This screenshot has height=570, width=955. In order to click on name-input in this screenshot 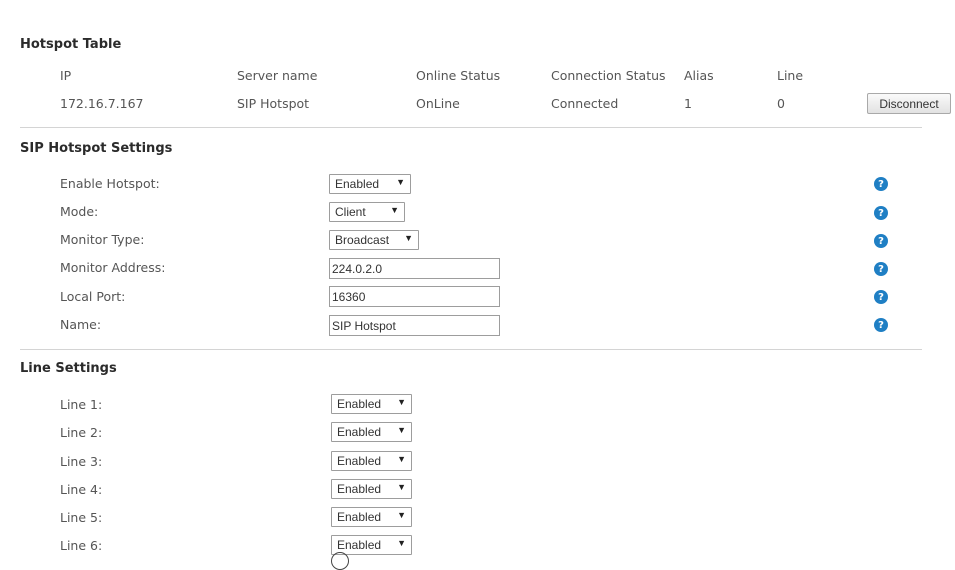, I will do `click(414, 325)`.